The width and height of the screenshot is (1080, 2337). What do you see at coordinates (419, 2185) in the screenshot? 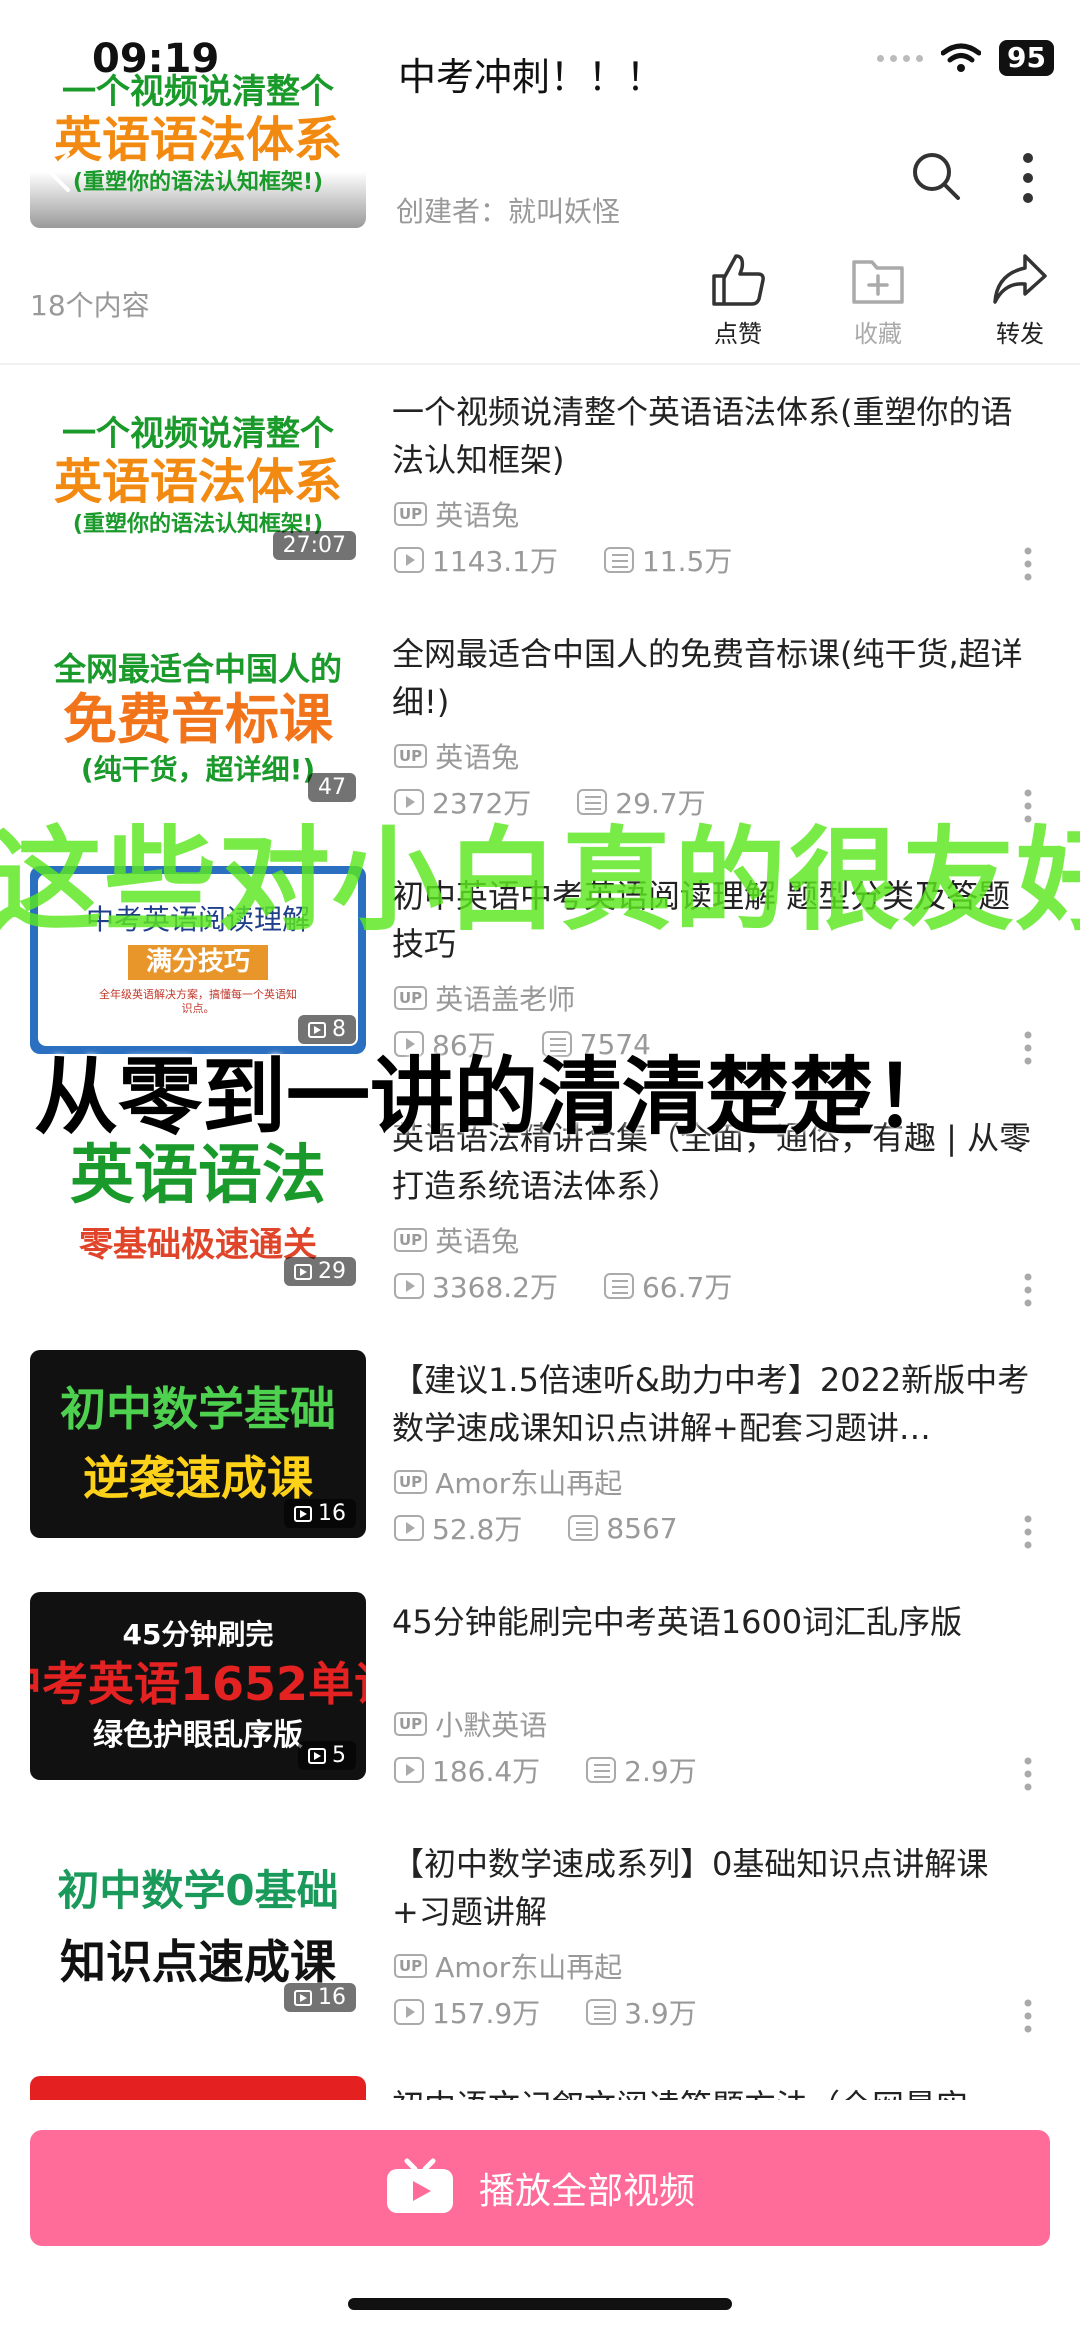
I see `tv-play-icon` at bounding box center [419, 2185].